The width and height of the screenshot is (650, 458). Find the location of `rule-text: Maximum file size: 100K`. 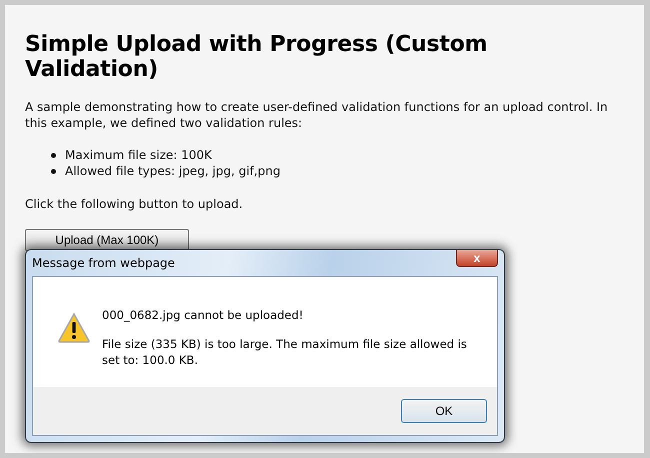

rule-text: Maximum file size: 100K is located at coordinates (138, 155).